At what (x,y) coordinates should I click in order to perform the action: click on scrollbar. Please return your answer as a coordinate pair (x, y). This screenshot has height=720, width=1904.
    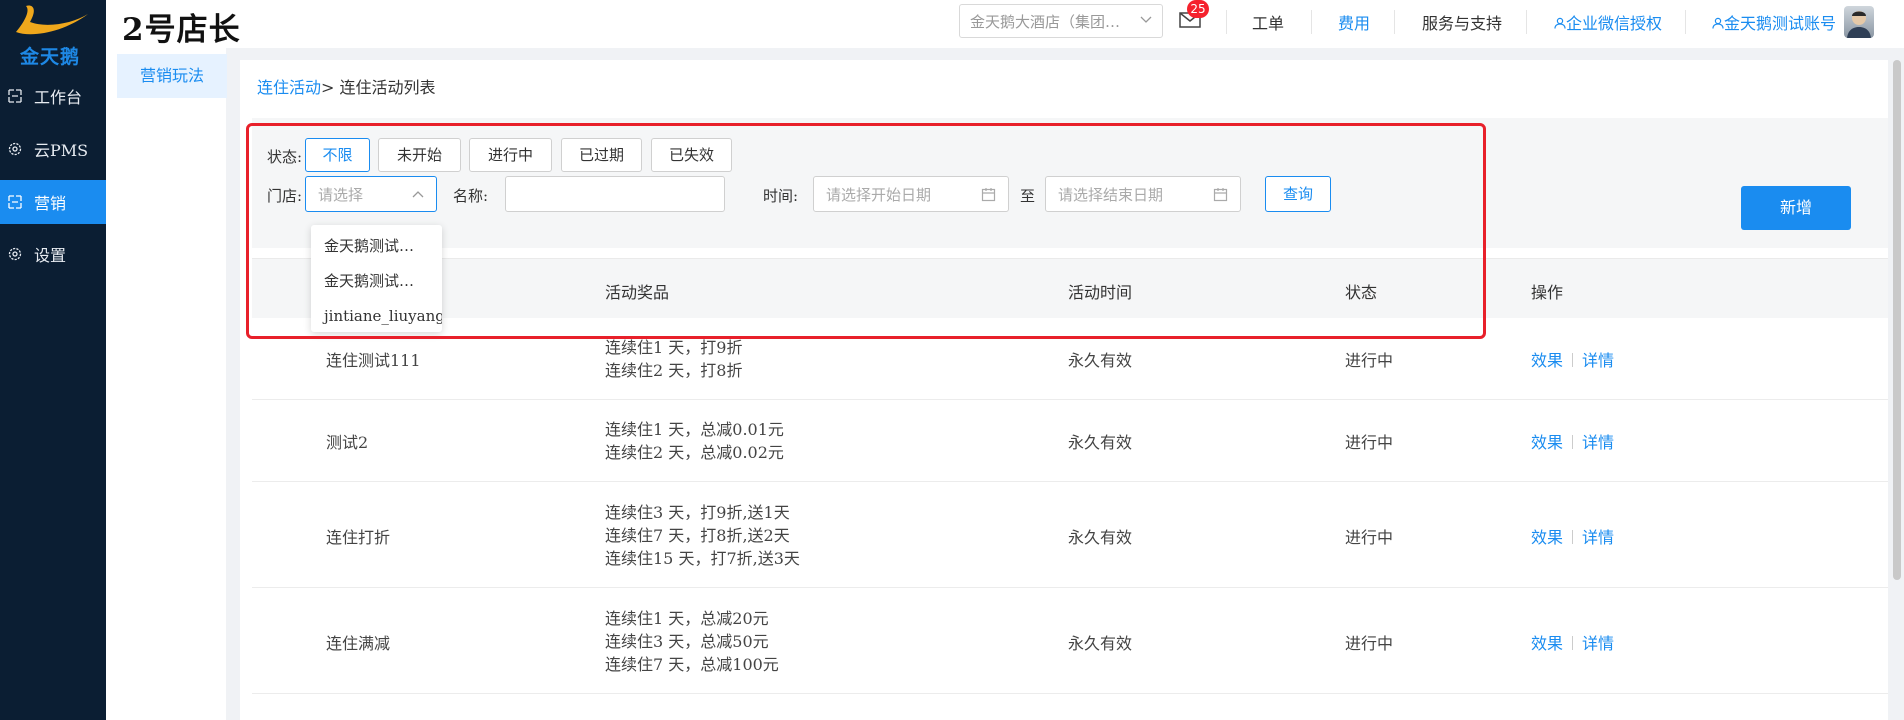
    Looking at the image, I should click on (1897, 320).